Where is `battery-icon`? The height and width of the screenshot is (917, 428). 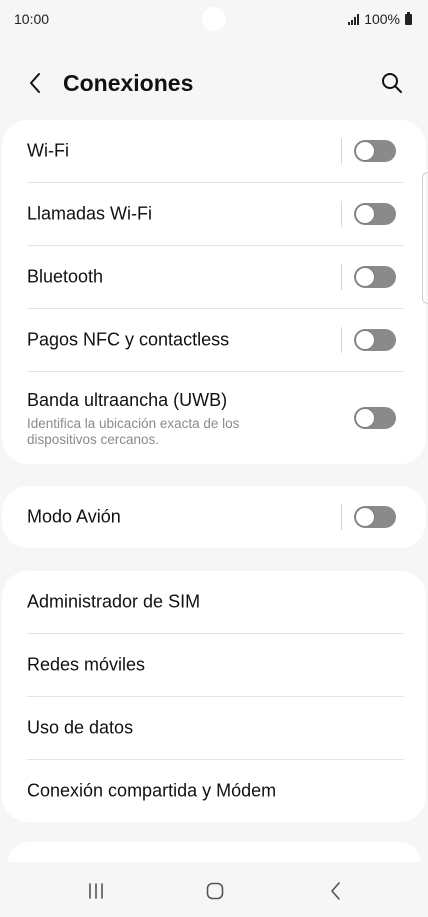
battery-icon is located at coordinates (408, 18).